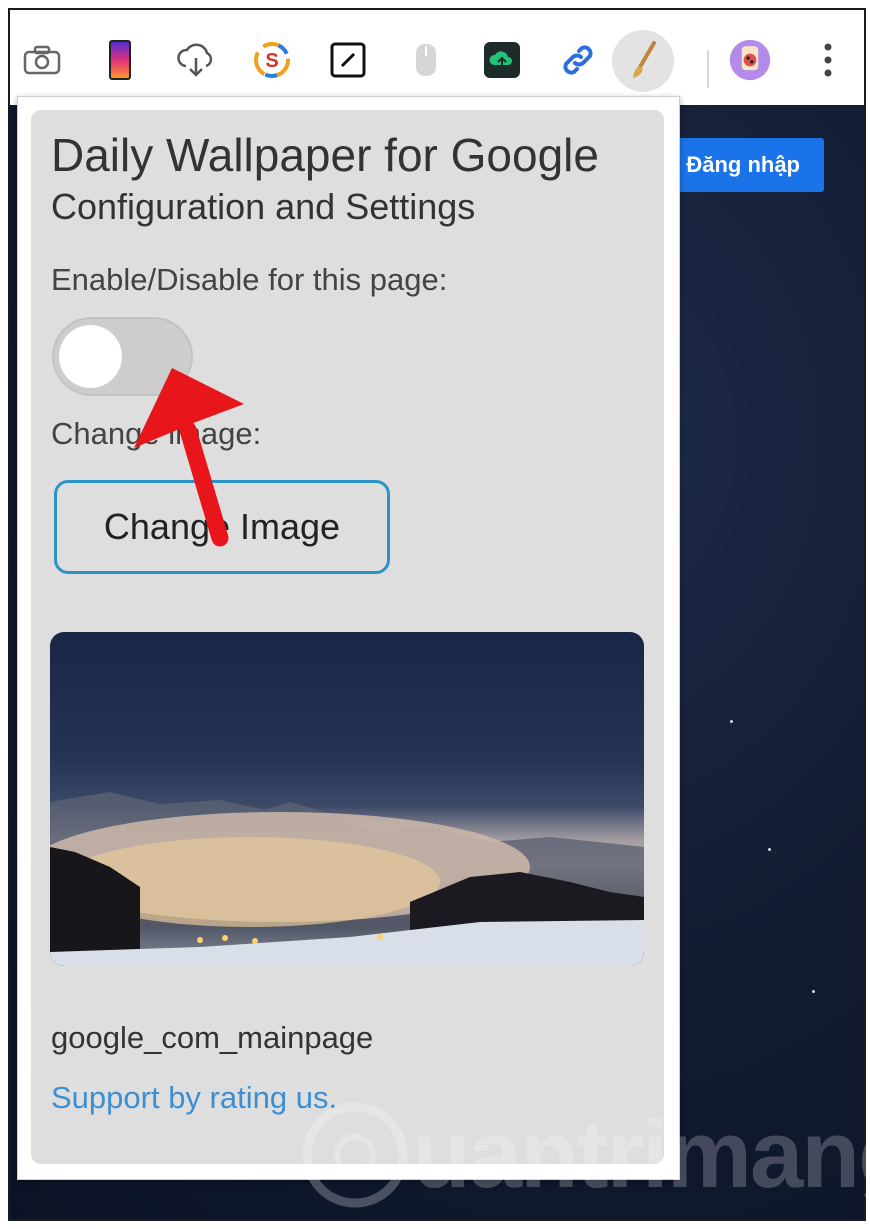 Image resolution: width=870 pixels, height=1229 pixels. I want to click on s-extension-icon: S, so click(272, 60).